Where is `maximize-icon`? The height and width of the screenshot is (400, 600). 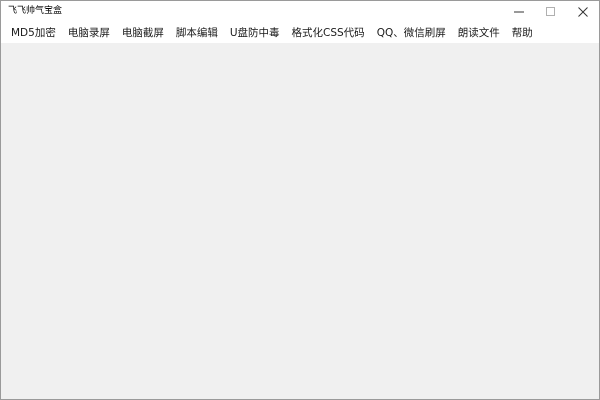 maximize-icon is located at coordinates (550, 11).